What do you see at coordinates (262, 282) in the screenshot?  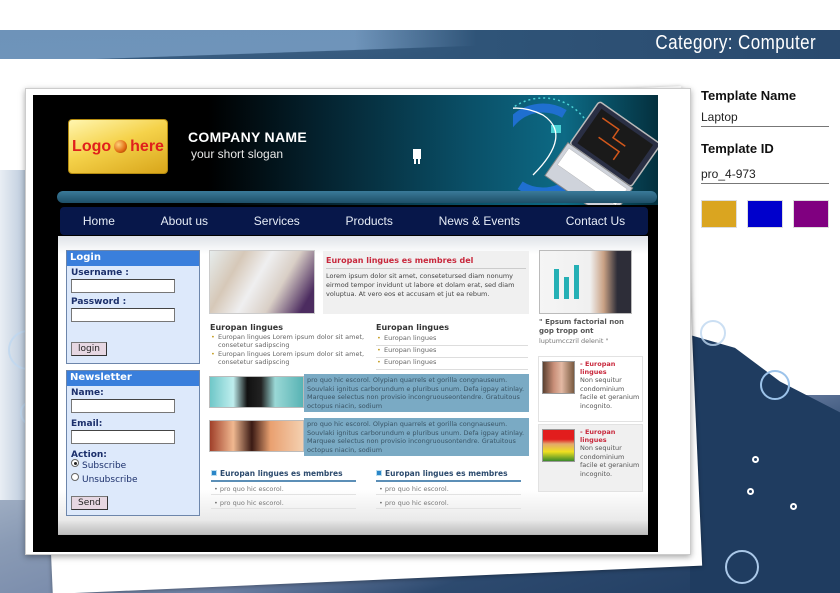 I see `team-photo` at bounding box center [262, 282].